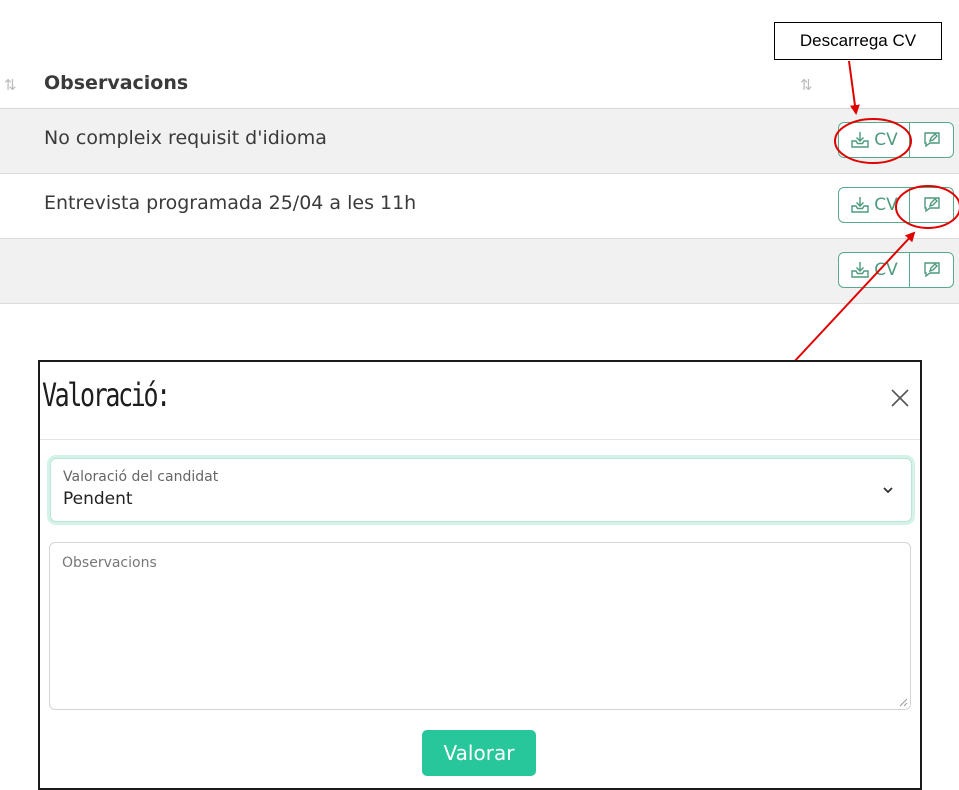 The image size is (959, 790). What do you see at coordinates (106, 395) in the screenshot?
I see `modal-title: Valoració:` at bounding box center [106, 395].